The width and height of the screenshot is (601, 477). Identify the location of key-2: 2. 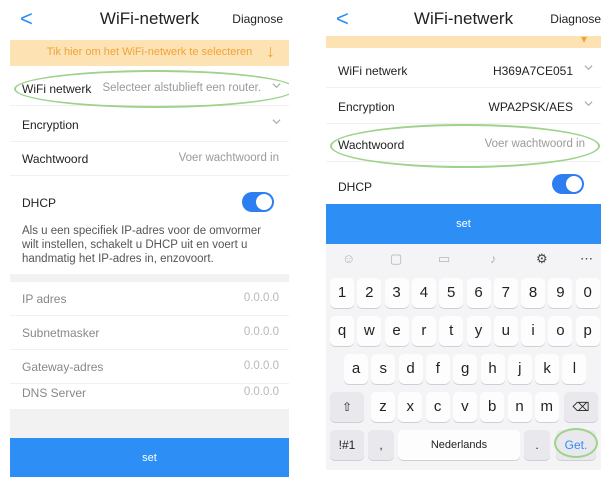
(369, 293).